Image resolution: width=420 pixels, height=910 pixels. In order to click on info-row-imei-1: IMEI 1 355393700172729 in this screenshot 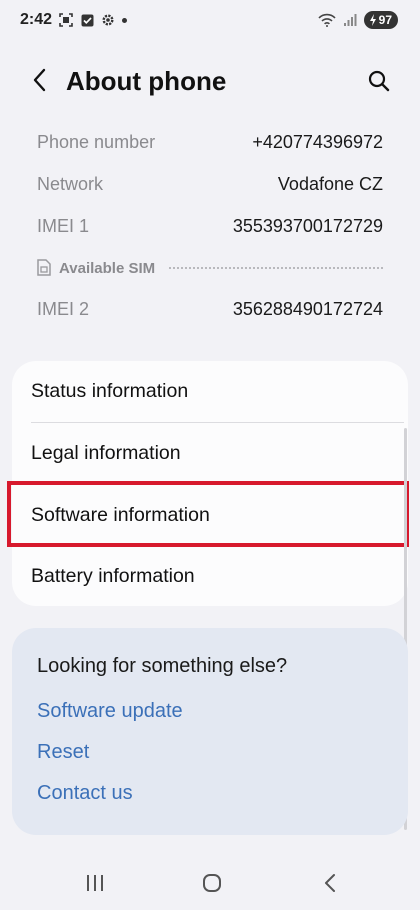, I will do `click(210, 226)`.